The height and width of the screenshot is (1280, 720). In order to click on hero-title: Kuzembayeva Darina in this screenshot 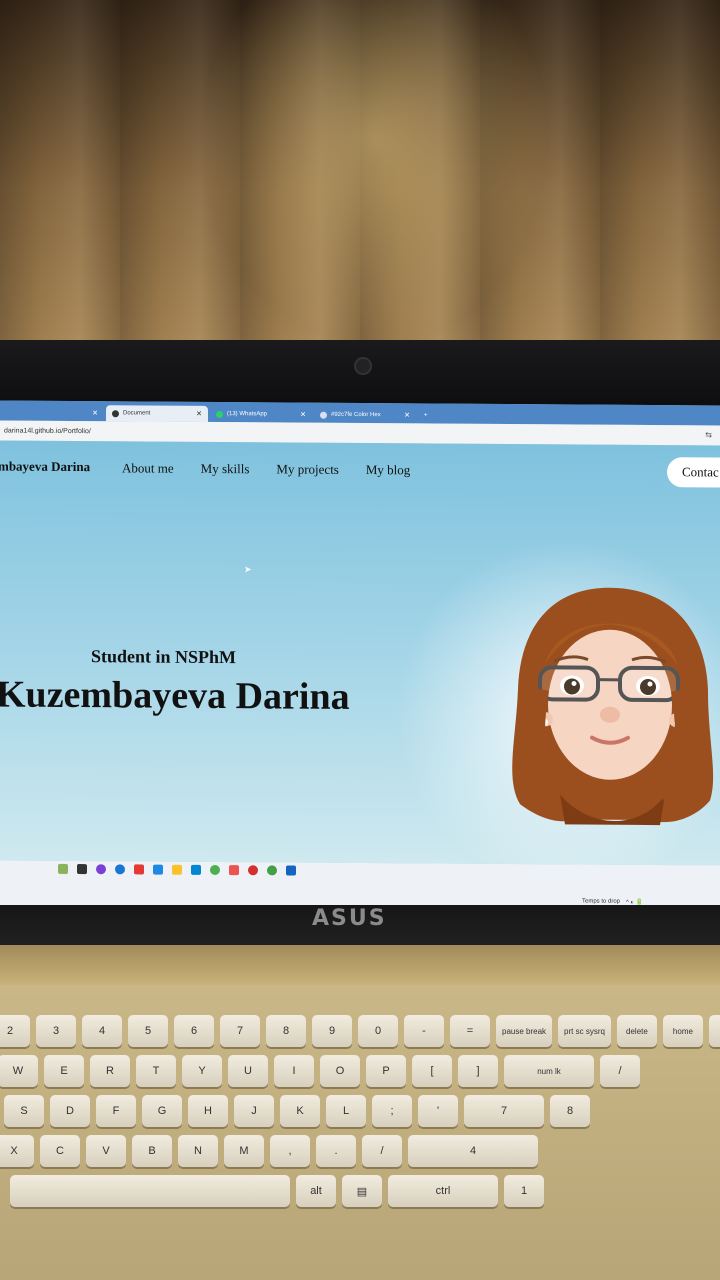, I will do `click(175, 695)`.